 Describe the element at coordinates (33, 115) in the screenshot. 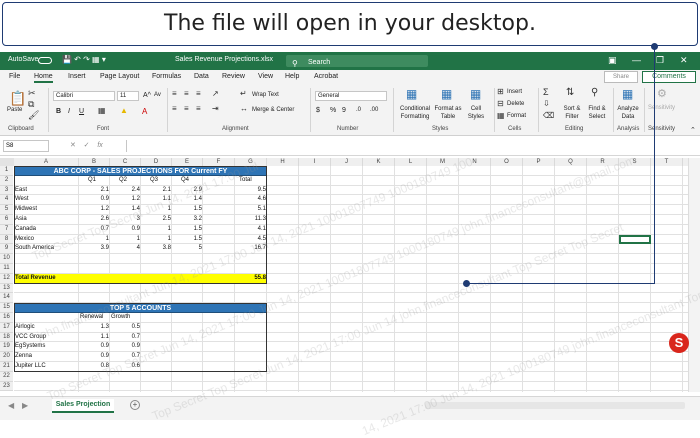

I see `format-painter-icon: 🖌` at that location.